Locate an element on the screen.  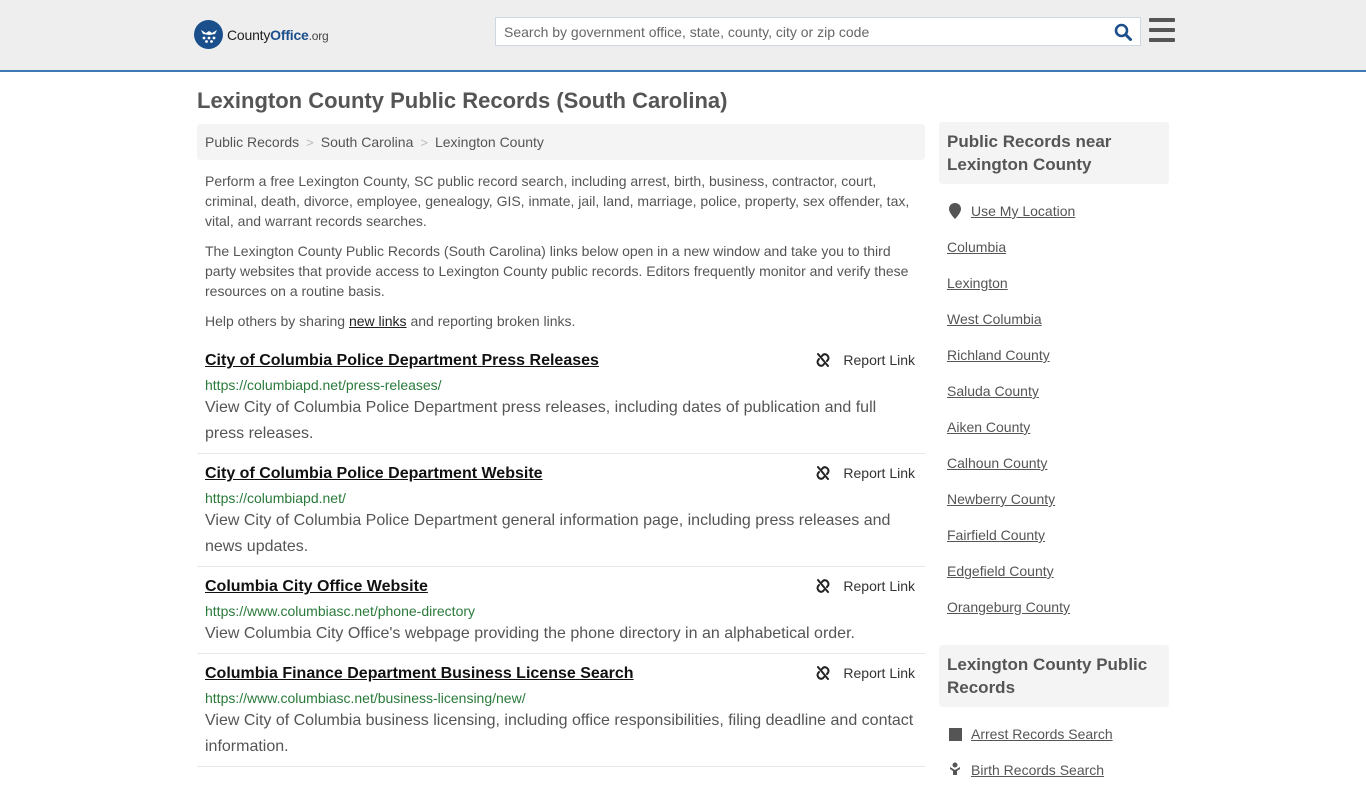
logo-wordmark: CountyOffice.org is located at coordinates (278, 34).